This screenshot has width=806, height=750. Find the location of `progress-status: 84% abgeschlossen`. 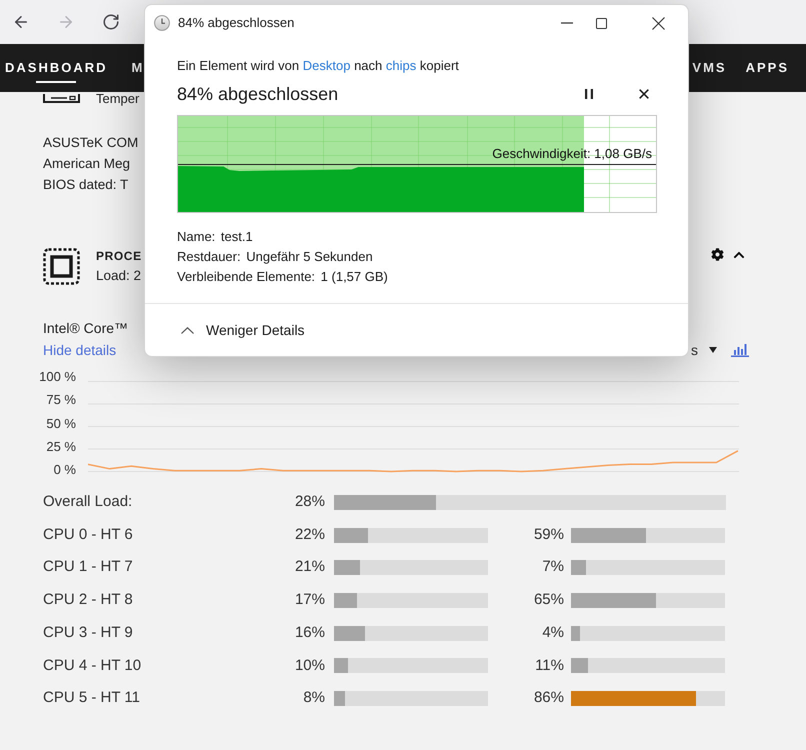

progress-status: 84% abgeschlossen is located at coordinates (257, 94).